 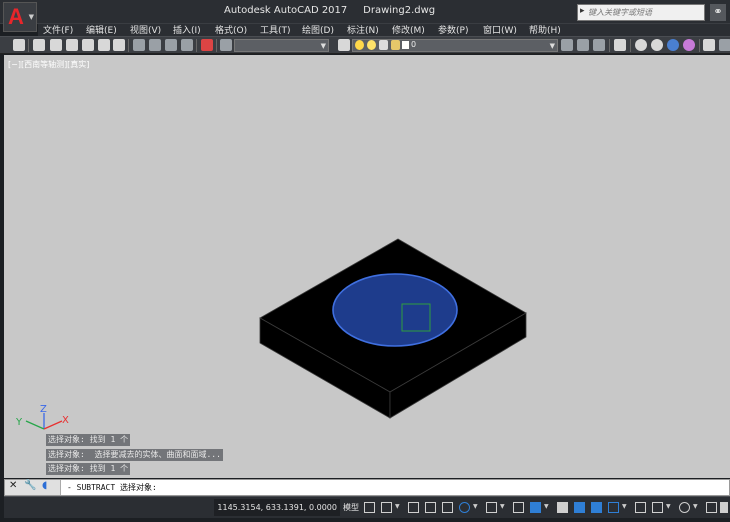 What do you see at coordinates (641, 45) in the screenshot?
I see `wireframe-icon` at bounding box center [641, 45].